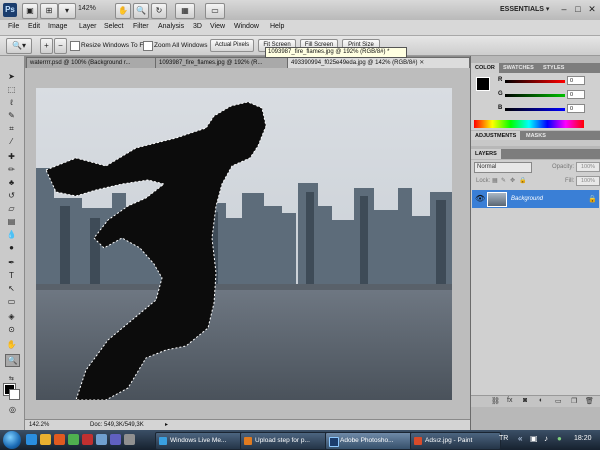  What do you see at coordinates (525, 400) in the screenshot?
I see `add-mask-icon: ◙` at bounding box center [525, 400].